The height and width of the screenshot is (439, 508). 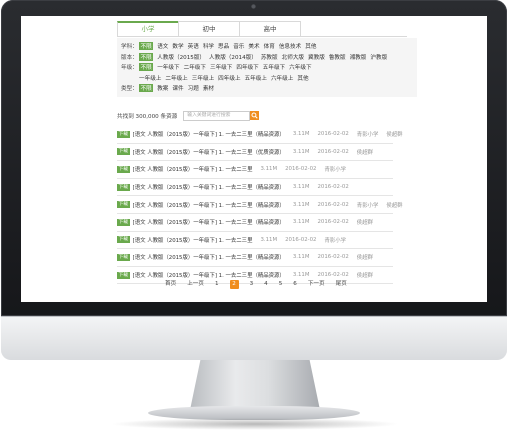 I want to click on filter-option: 美术, so click(x=253, y=46).